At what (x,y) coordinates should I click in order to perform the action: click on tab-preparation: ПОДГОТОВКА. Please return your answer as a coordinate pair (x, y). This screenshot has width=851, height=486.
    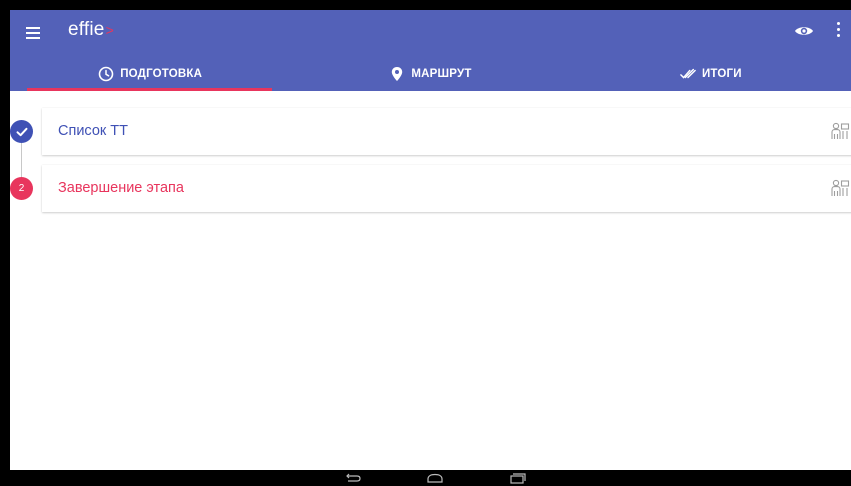
    Looking at the image, I should click on (150, 73).